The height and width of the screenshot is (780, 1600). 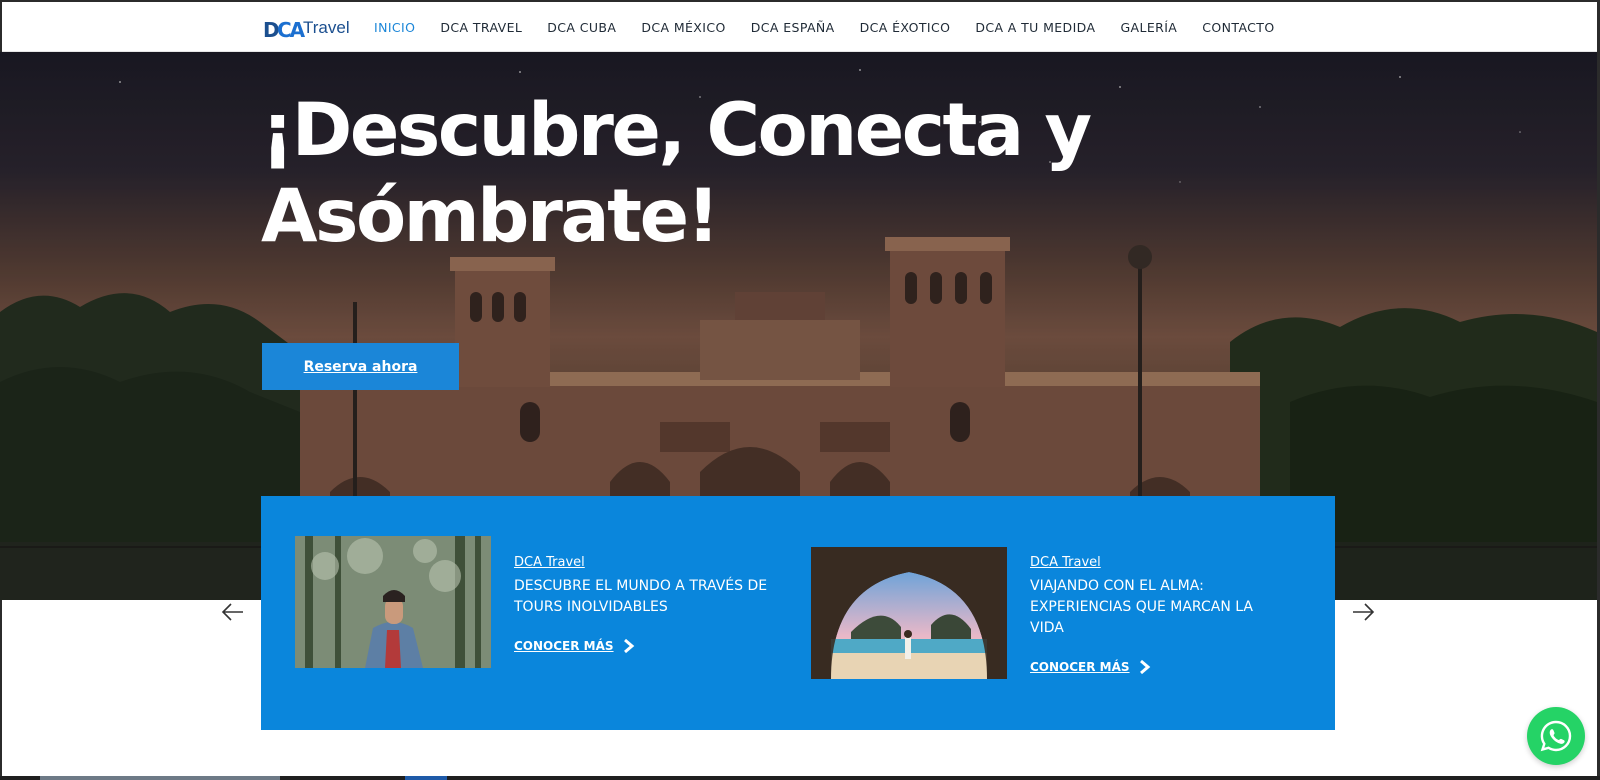 I want to click on logo-mark: D CA, so click(x=284, y=29).